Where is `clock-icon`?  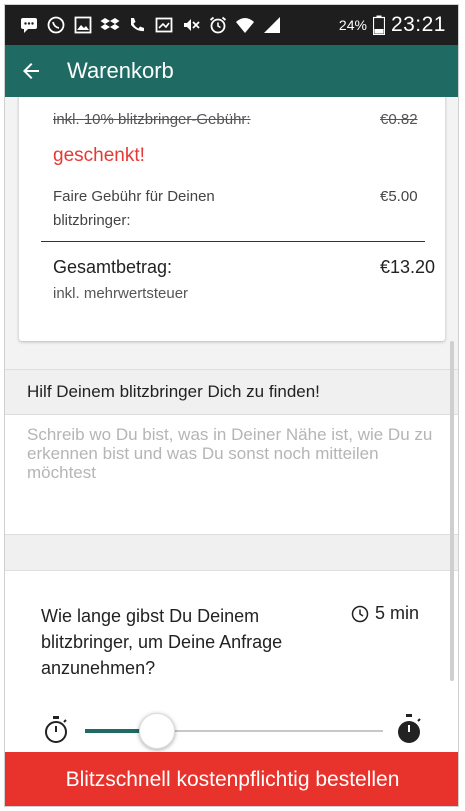 clock-icon is located at coordinates (360, 613).